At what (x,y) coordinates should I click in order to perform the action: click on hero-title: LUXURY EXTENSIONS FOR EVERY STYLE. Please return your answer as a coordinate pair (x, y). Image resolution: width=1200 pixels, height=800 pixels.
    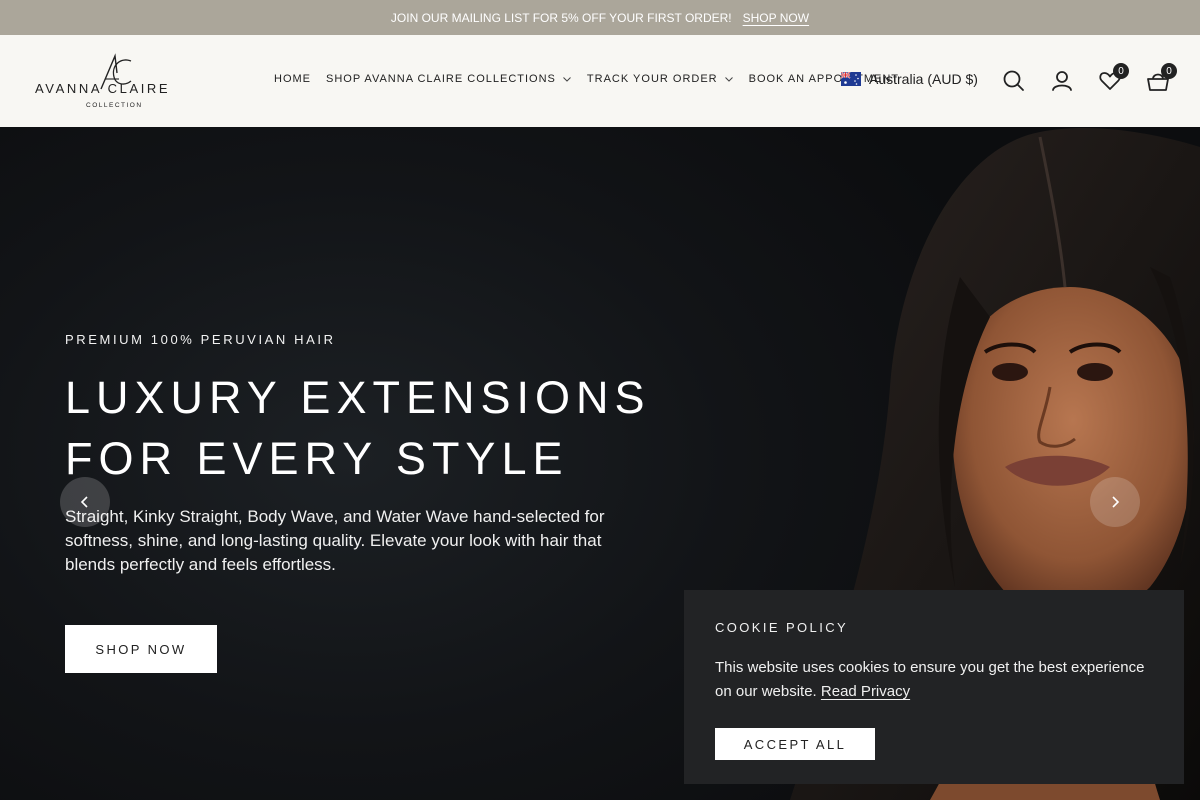
    Looking at the image, I should click on (358, 428).